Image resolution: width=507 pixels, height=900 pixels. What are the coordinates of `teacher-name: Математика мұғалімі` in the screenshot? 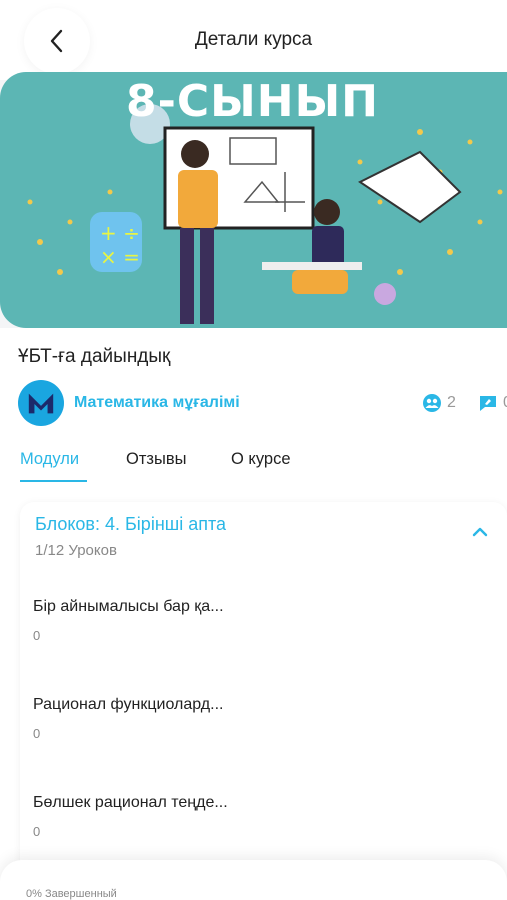 It's located at (157, 403).